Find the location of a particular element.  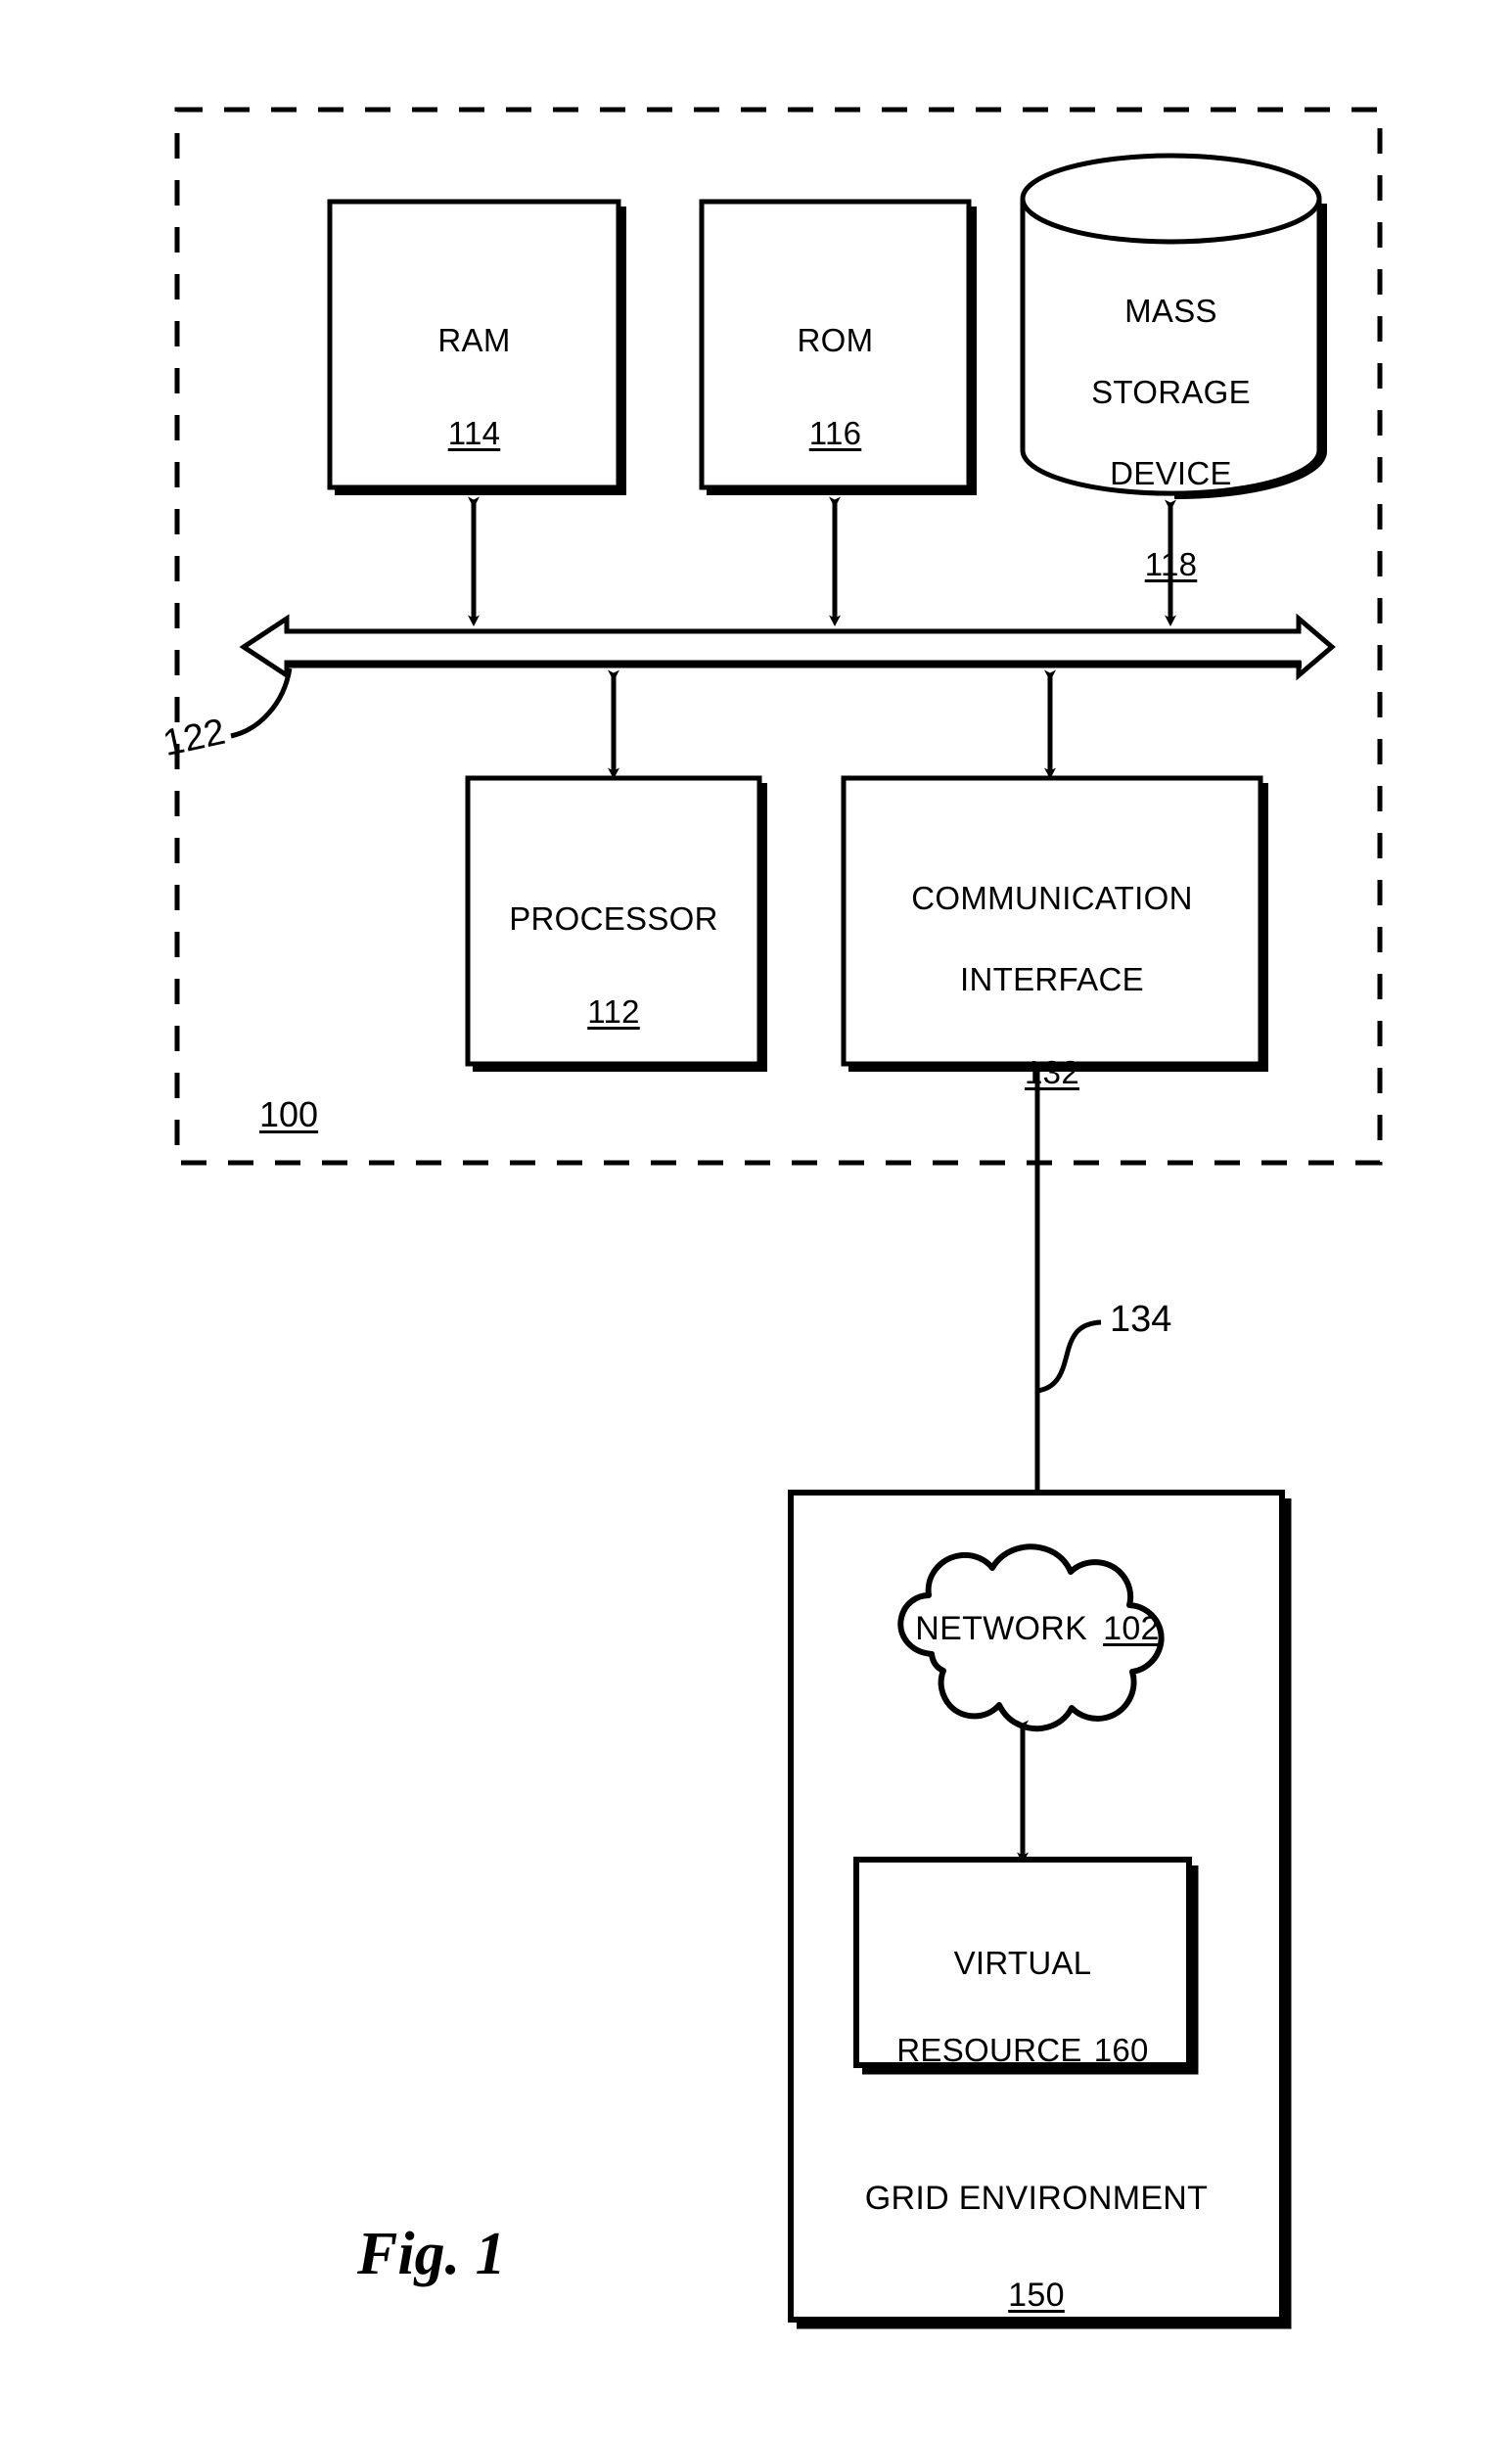

mass-storage-line2: STORAGE is located at coordinates (1171, 391).